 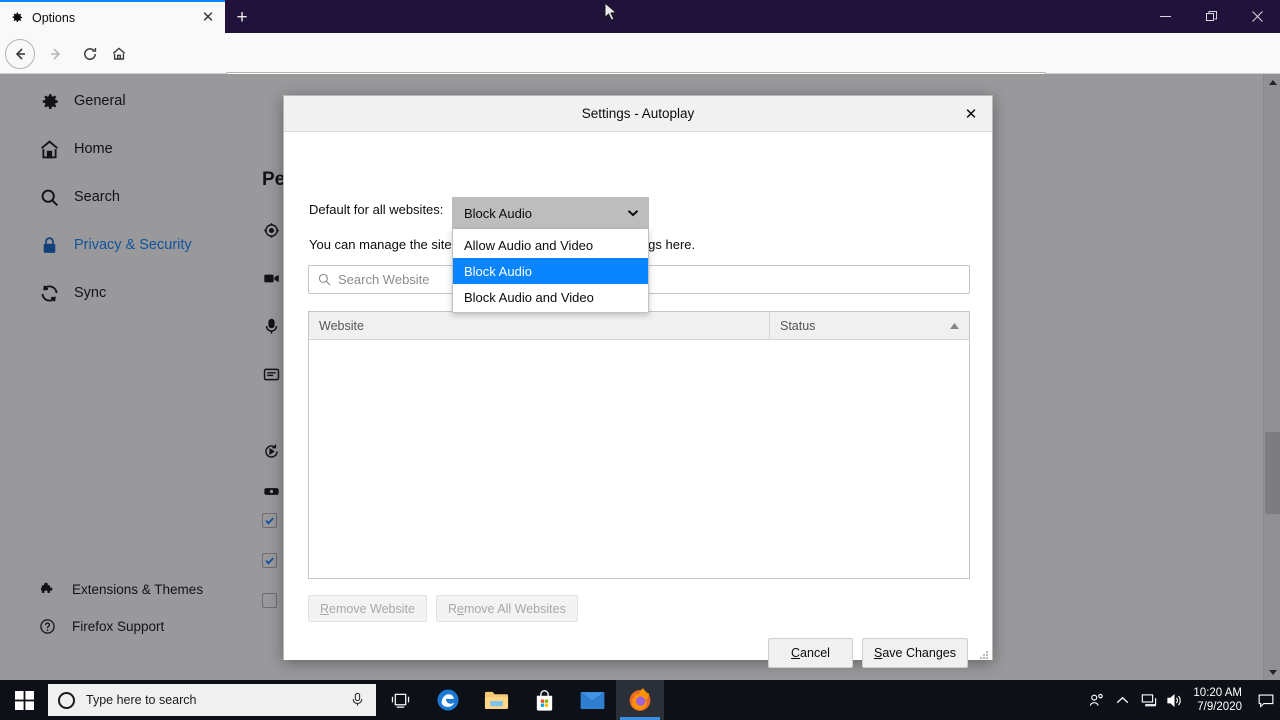 I want to click on clock-time: 10:20 AM, so click(x=1217, y=693).